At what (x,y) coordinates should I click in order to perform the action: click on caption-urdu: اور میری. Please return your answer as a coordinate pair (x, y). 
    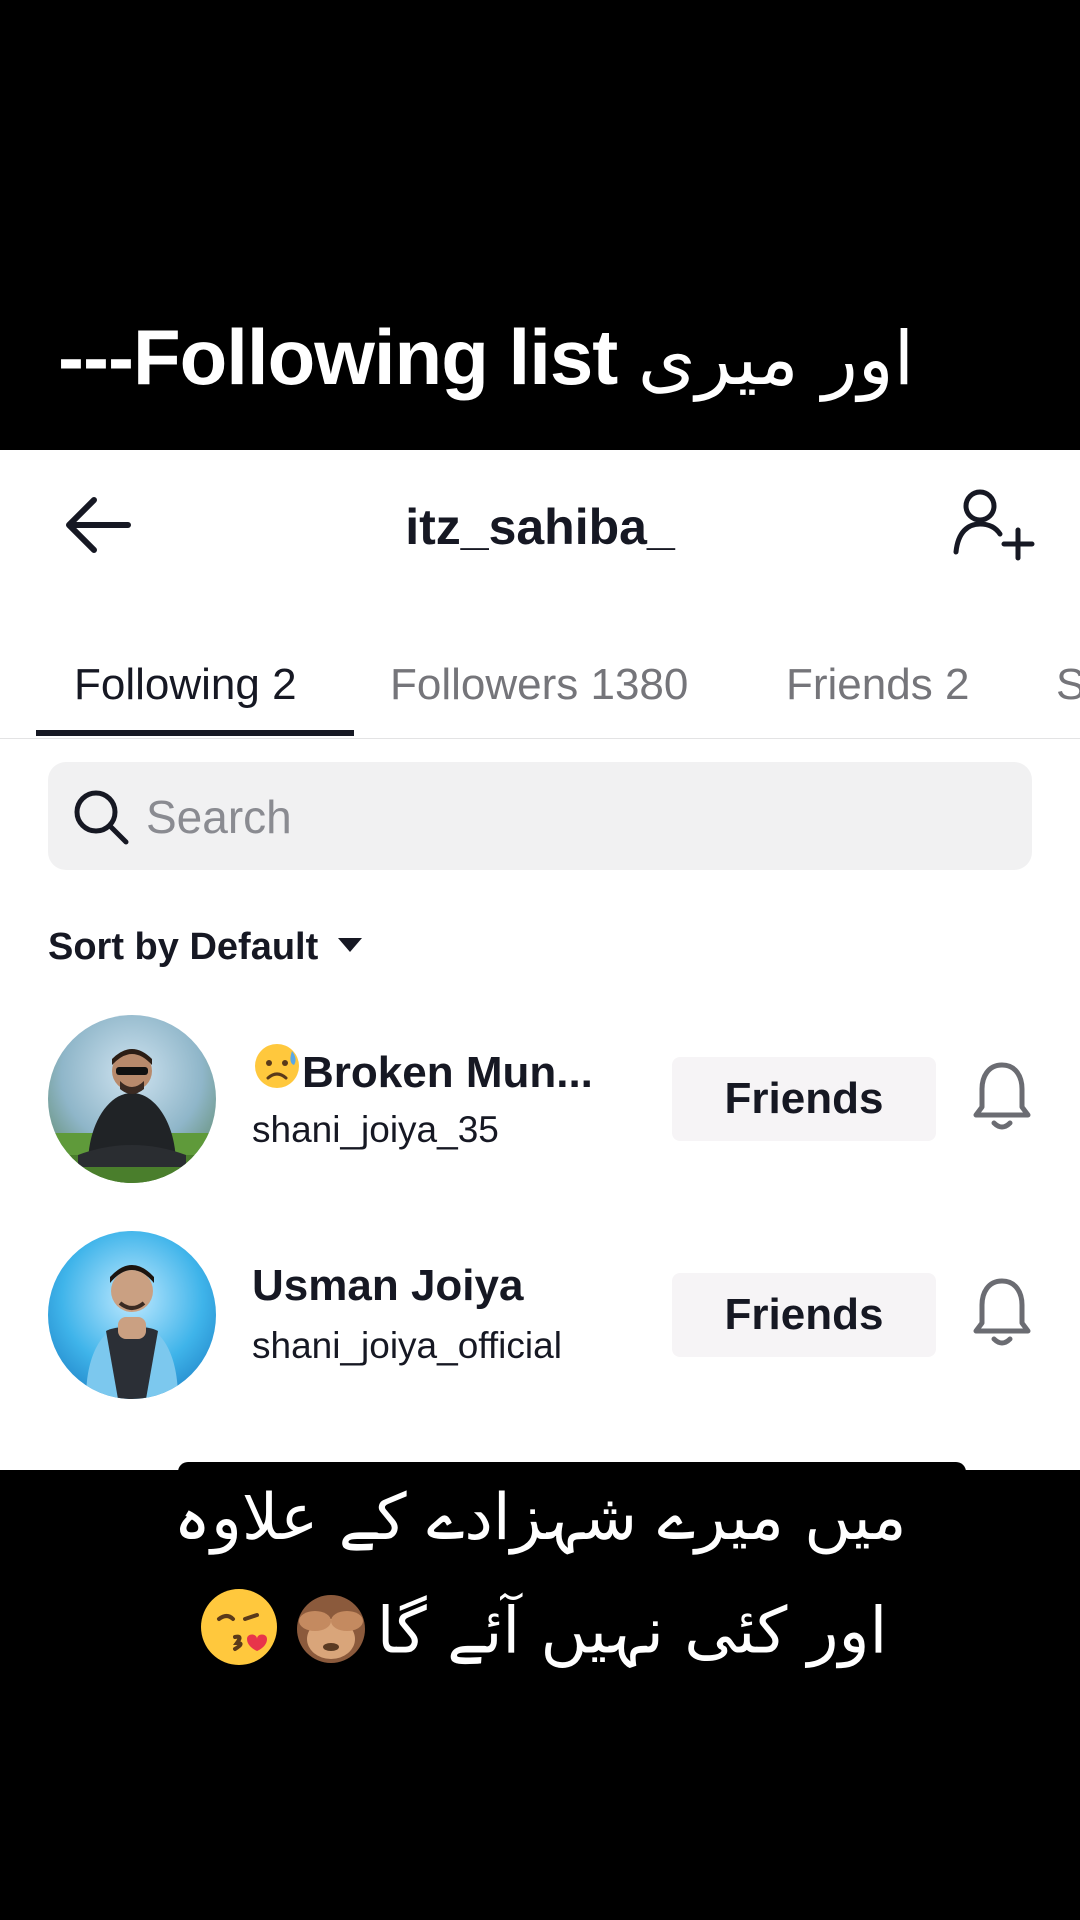
    Looking at the image, I should click on (776, 359).